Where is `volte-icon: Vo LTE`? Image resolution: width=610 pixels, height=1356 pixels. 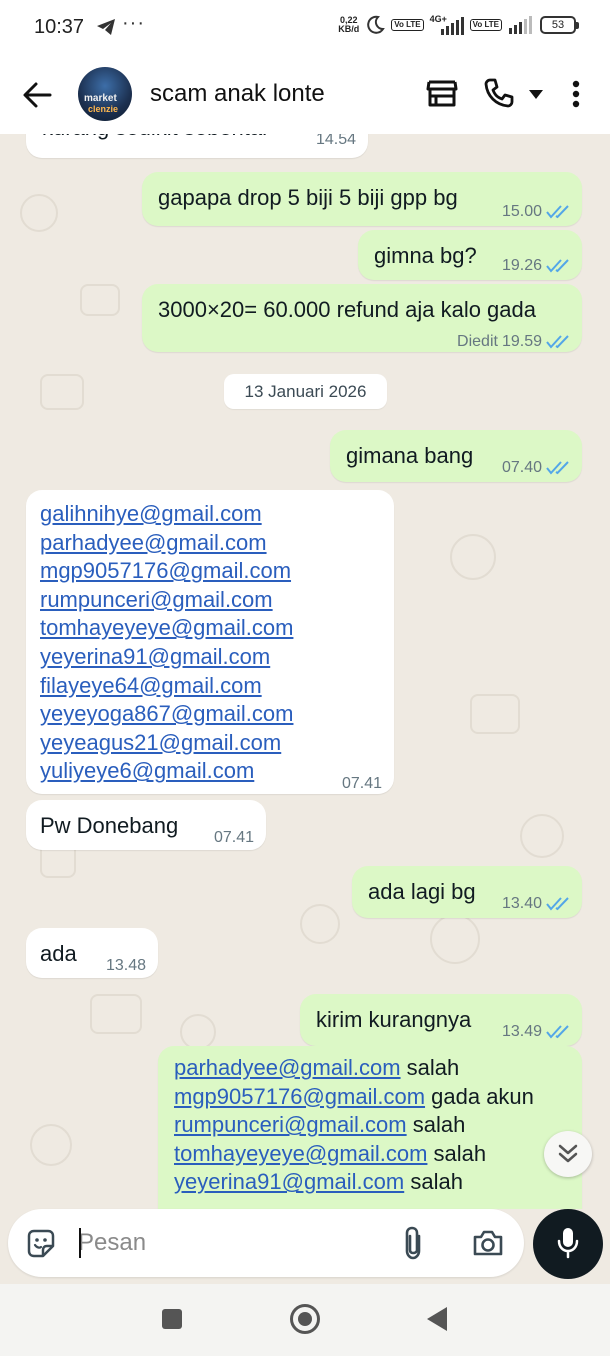
volte-icon: Vo LTE is located at coordinates (407, 25).